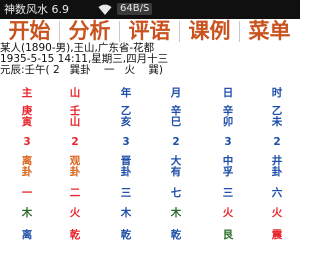 The width and height of the screenshot is (320, 254). I want to click on network-speed: 64B/S, so click(135, 9).